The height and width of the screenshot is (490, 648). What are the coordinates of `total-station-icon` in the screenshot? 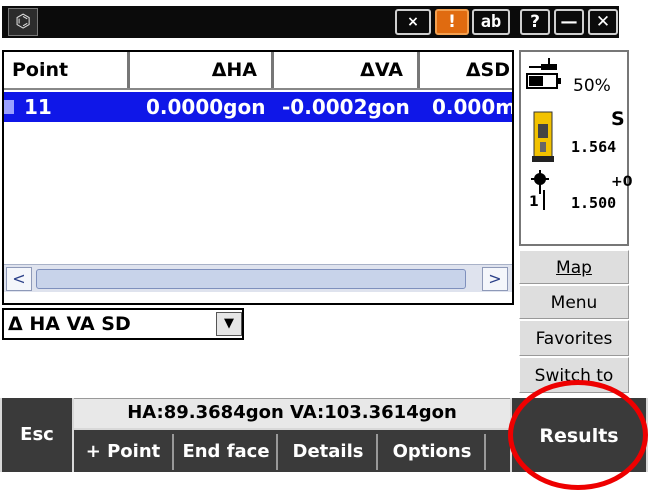 It's located at (543, 136).